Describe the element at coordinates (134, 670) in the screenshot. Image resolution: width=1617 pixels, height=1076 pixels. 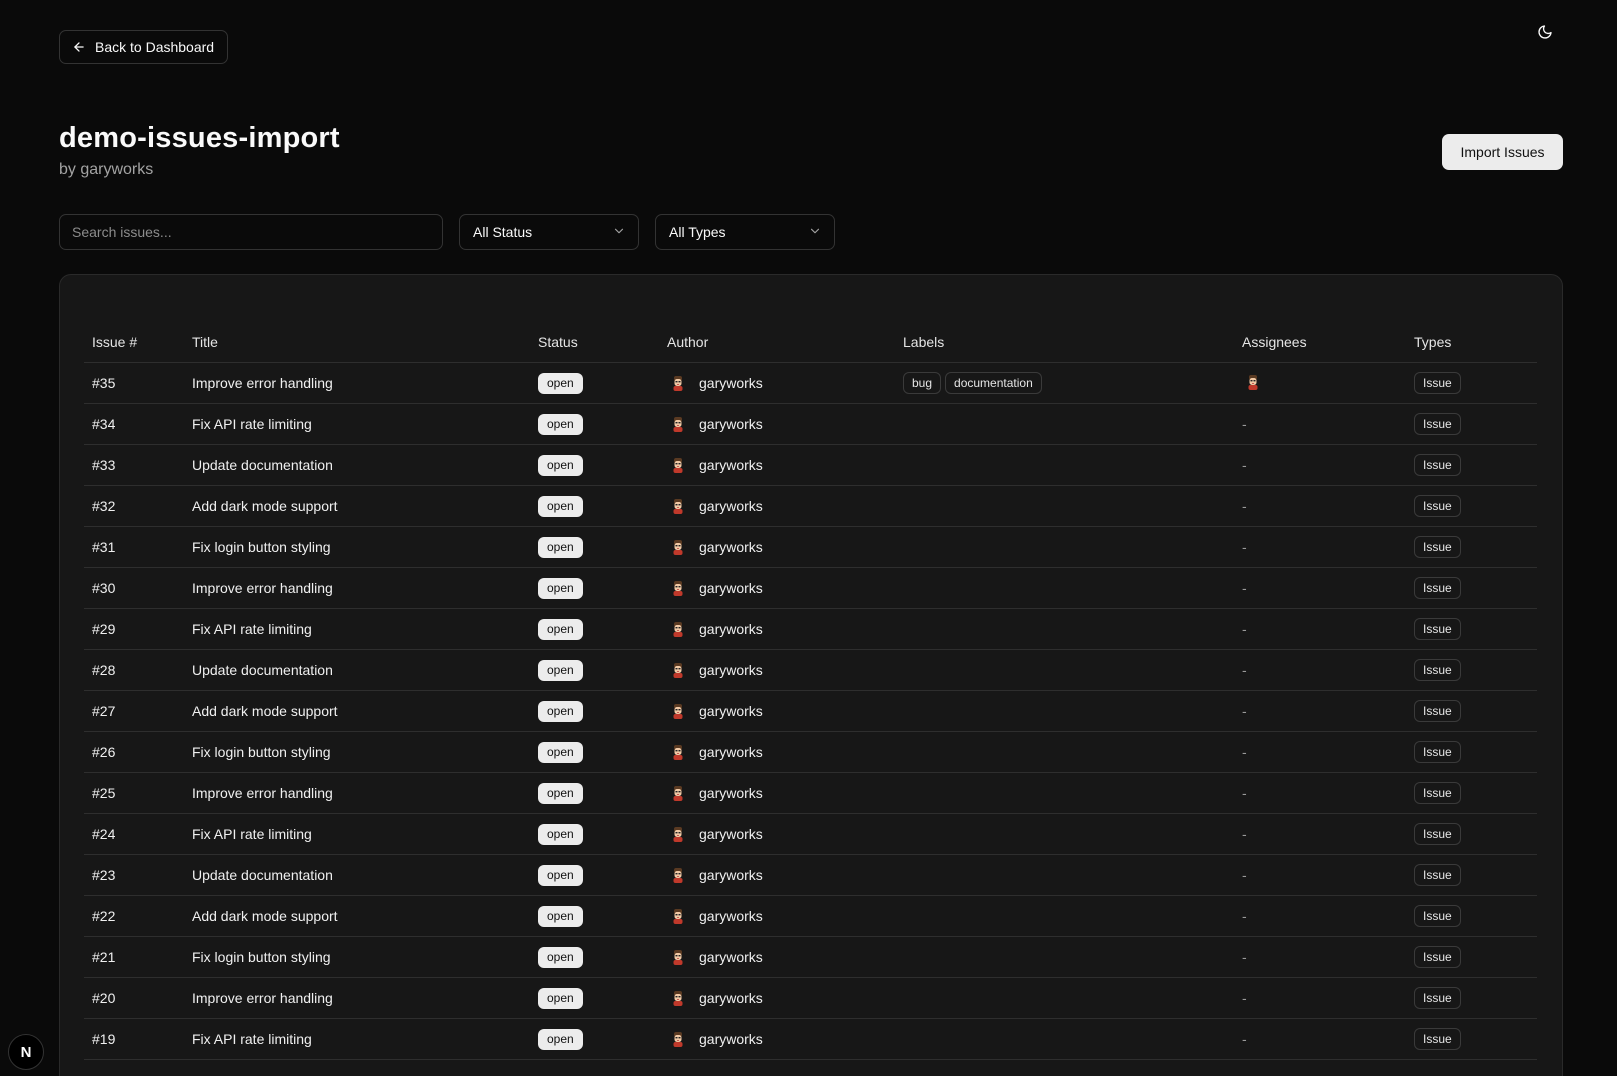
I see `issue-number: #28` at that location.